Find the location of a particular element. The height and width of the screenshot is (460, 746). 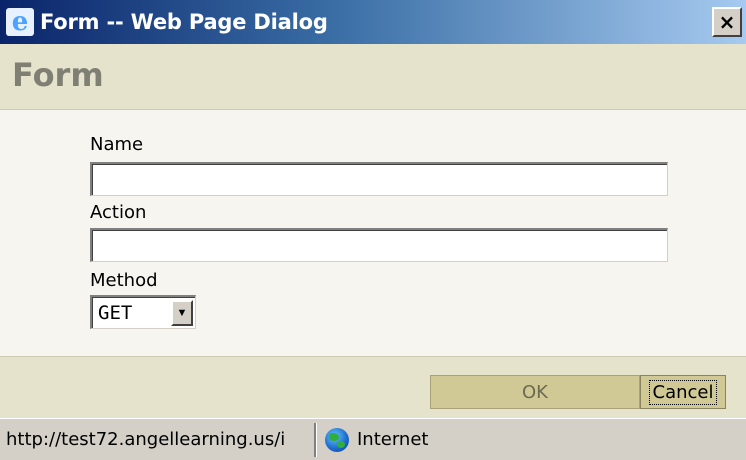

name-field is located at coordinates (379, 179).